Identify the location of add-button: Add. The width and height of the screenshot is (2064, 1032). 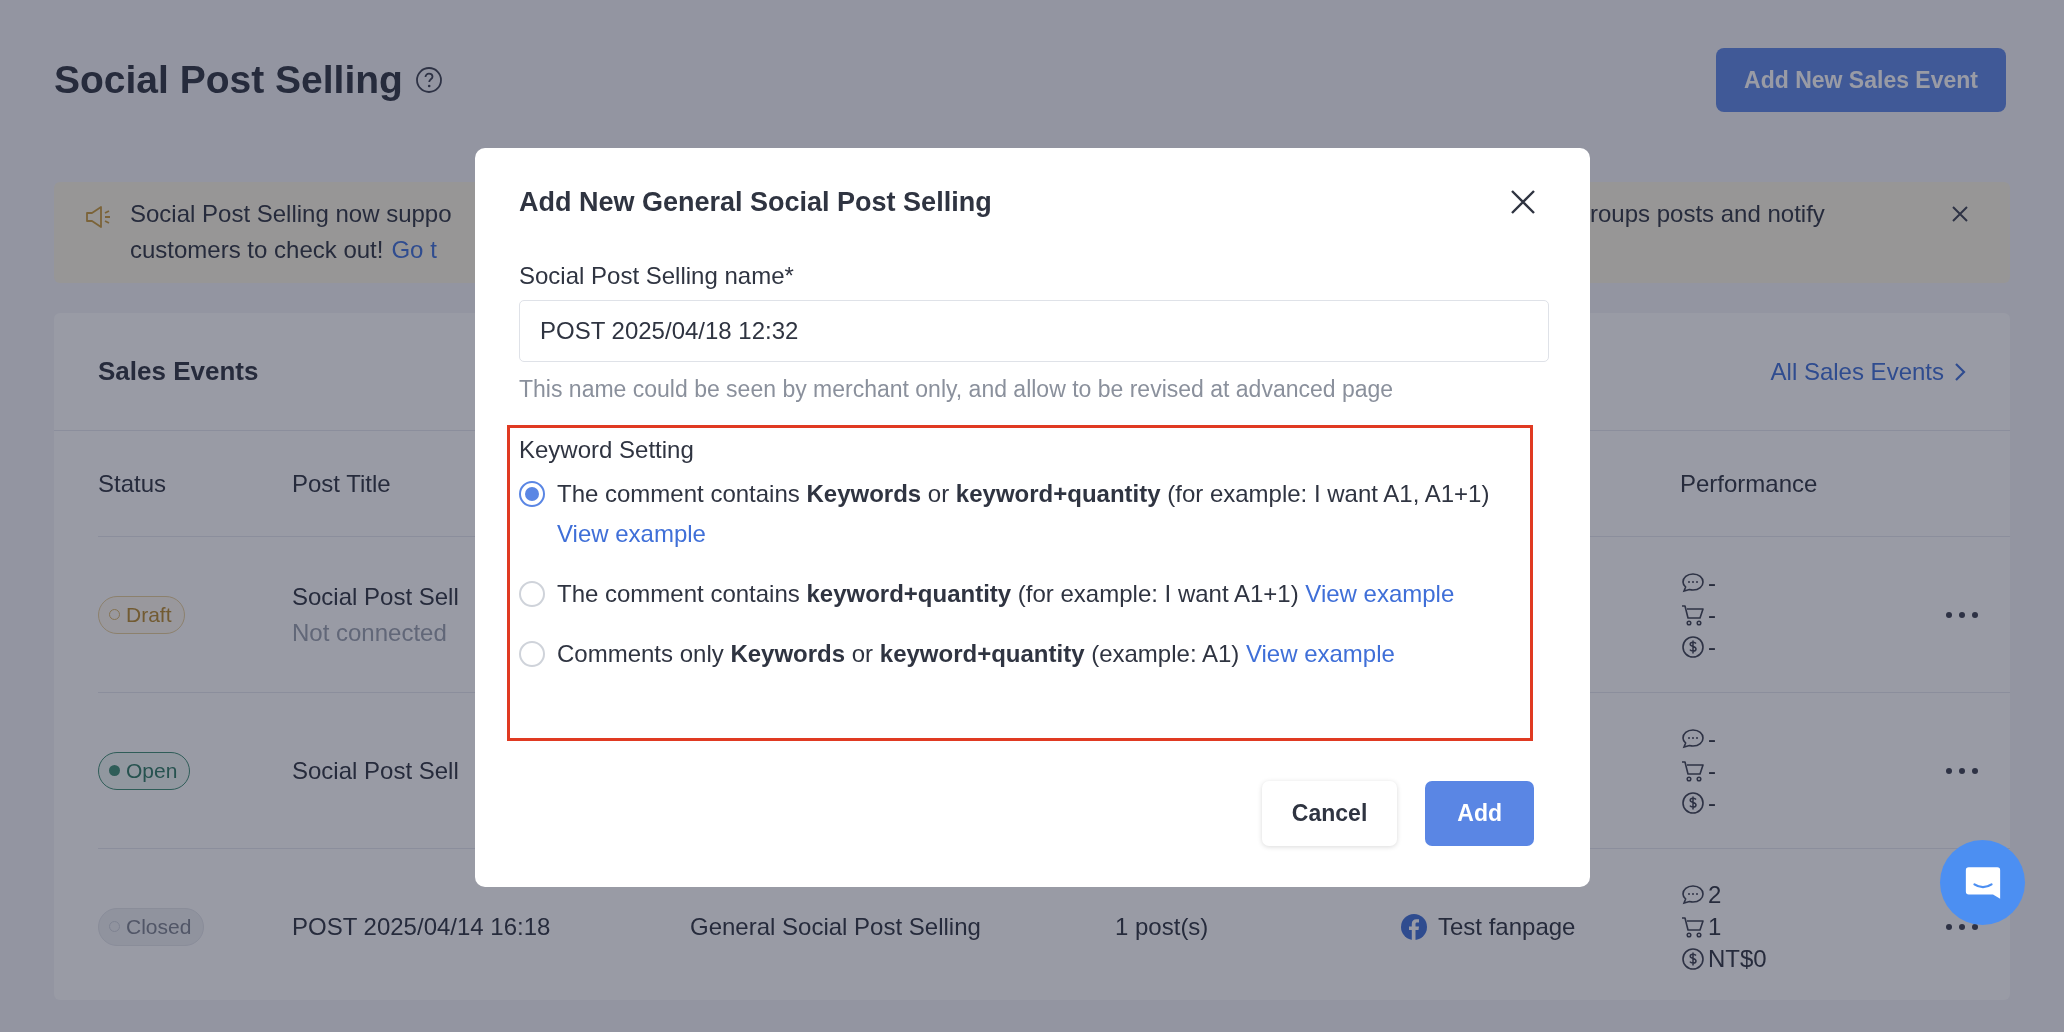
(1479, 813).